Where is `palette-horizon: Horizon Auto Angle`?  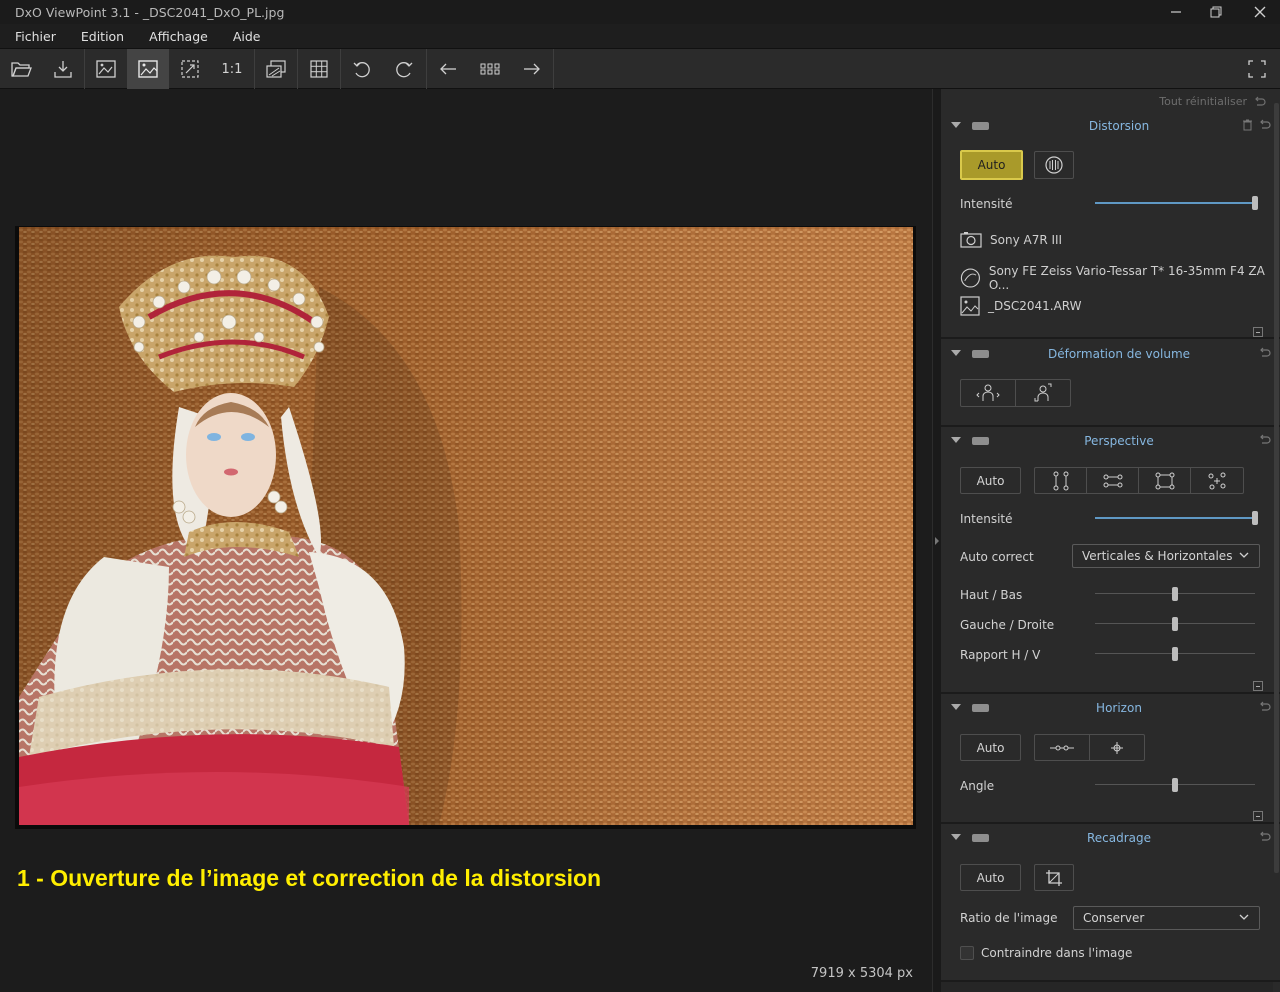
palette-horizon: Horizon Auto Angle is located at coordinates (1107, 758).